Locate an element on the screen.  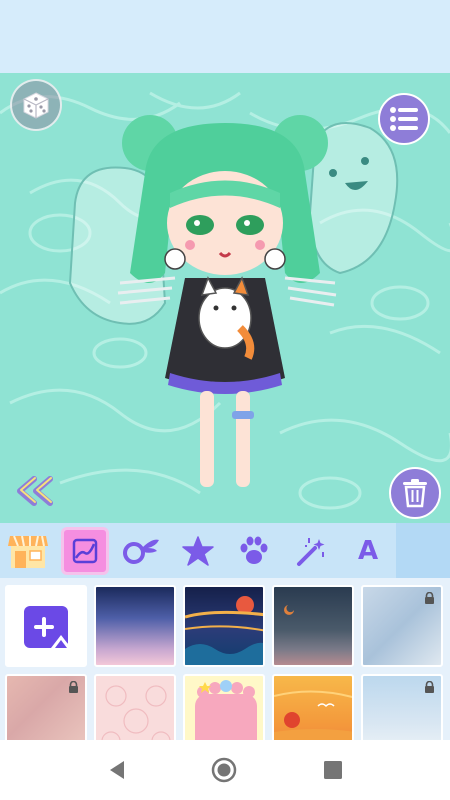
tab-background is located at coordinates (85, 551).